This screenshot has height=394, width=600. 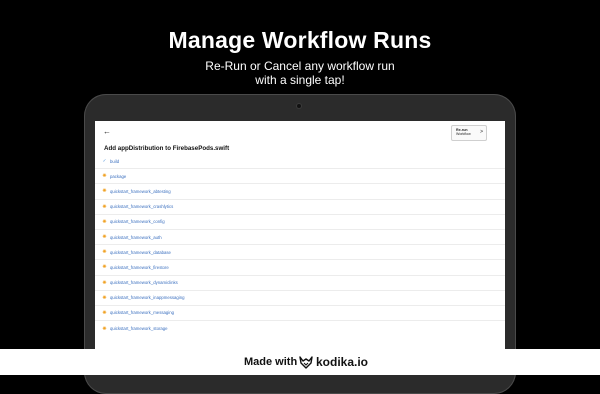 What do you see at coordinates (136, 237) in the screenshot?
I see `job-name-link: quickstart_framework_auth` at bounding box center [136, 237].